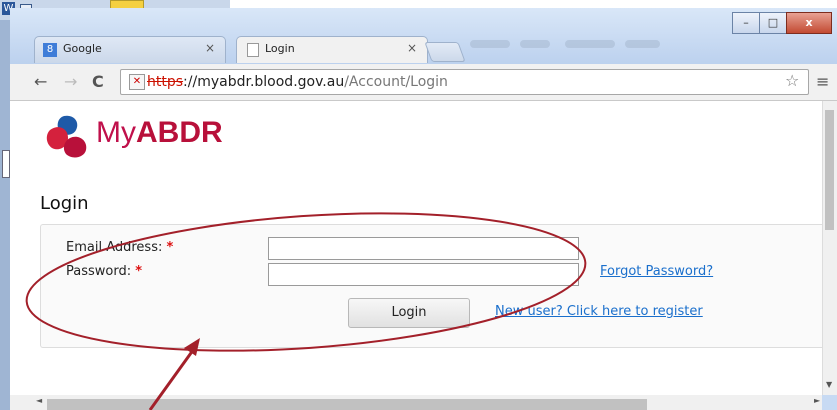  What do you see at coordinates (822, 81) in the screenshot?
I see `menu-icon: ≡` at bounding box center [822, 81].